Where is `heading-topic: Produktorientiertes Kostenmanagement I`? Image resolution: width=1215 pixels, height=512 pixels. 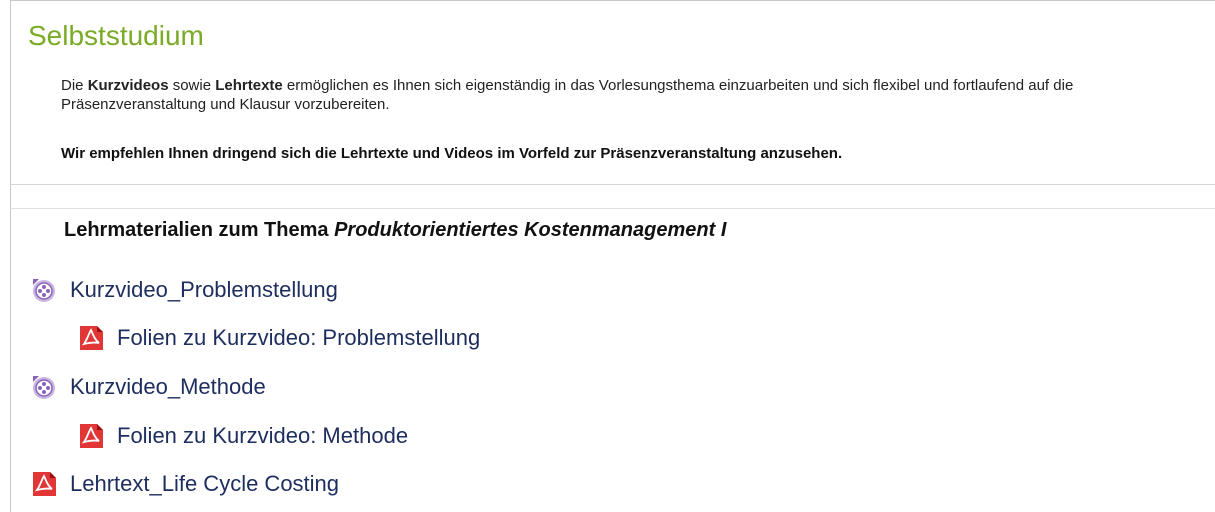 heading-topic: Produktorientiertes Kostenmanagement I is located at coordinates (530, 230).